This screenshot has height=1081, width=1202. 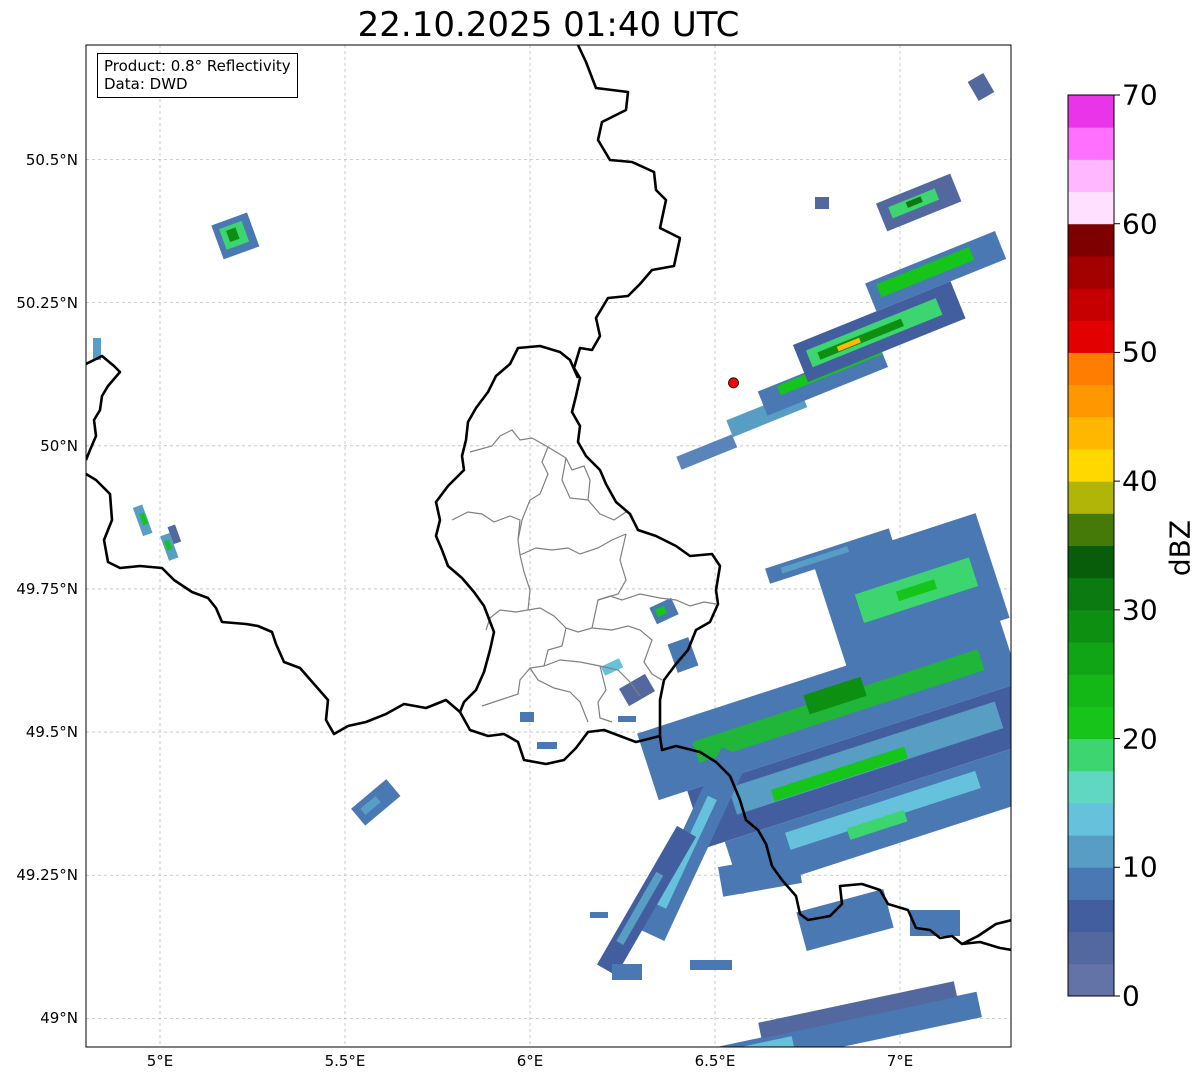 I want to click on colorbar, so click(x=1094, y=545).